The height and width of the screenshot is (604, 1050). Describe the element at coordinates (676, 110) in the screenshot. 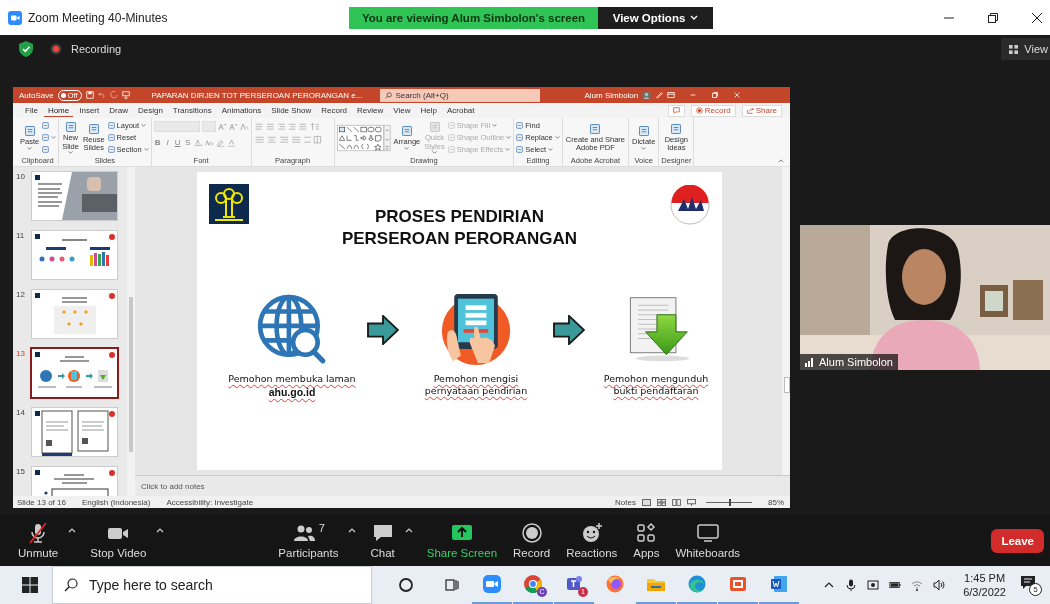

I see `comments-button` at that location.